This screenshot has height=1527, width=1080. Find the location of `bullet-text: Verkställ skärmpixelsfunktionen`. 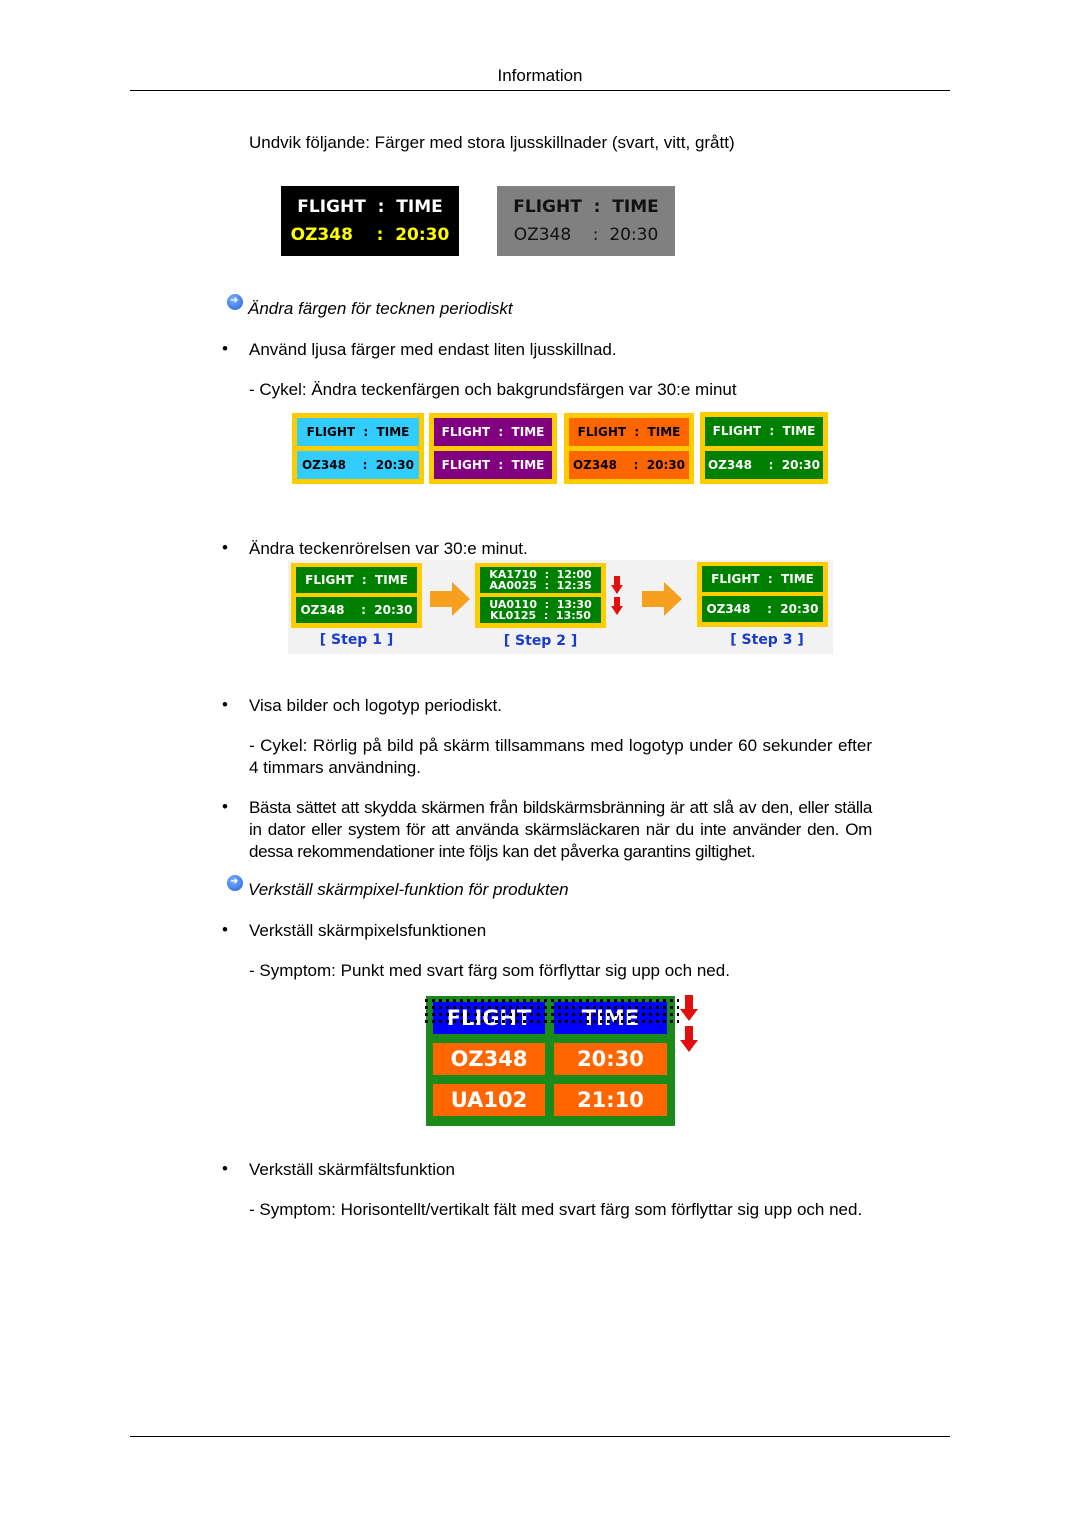

bullet-text: Verkställ skärmpixelsfunktionen is located at coordinates (368, 930).